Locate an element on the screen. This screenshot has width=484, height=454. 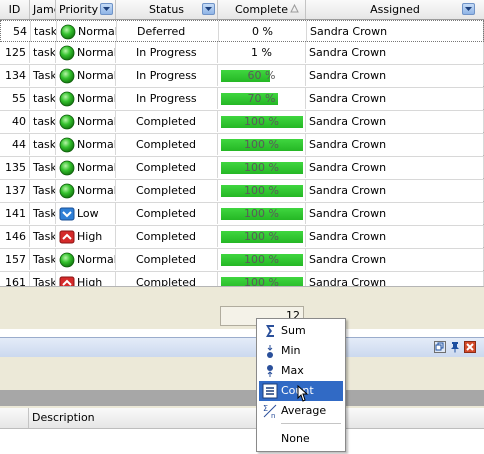
close-icon is located at coordinates (470, 347).